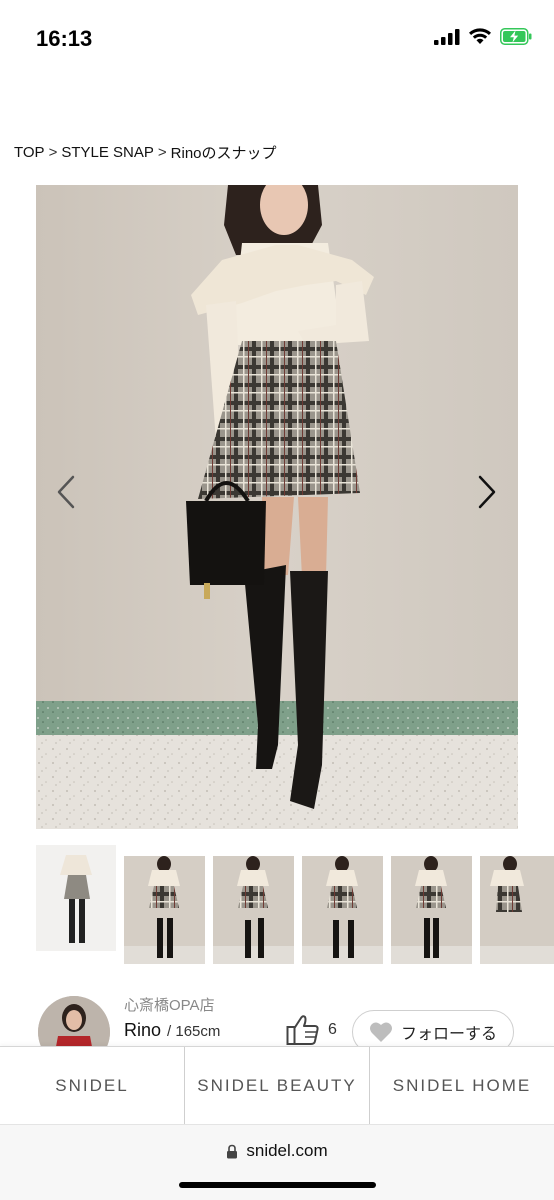 This screenshot has width=554, height=1200. Describe the element at coordinates (302, 1030) in the screenshot. I see `thumbs-up-icon` at that location.